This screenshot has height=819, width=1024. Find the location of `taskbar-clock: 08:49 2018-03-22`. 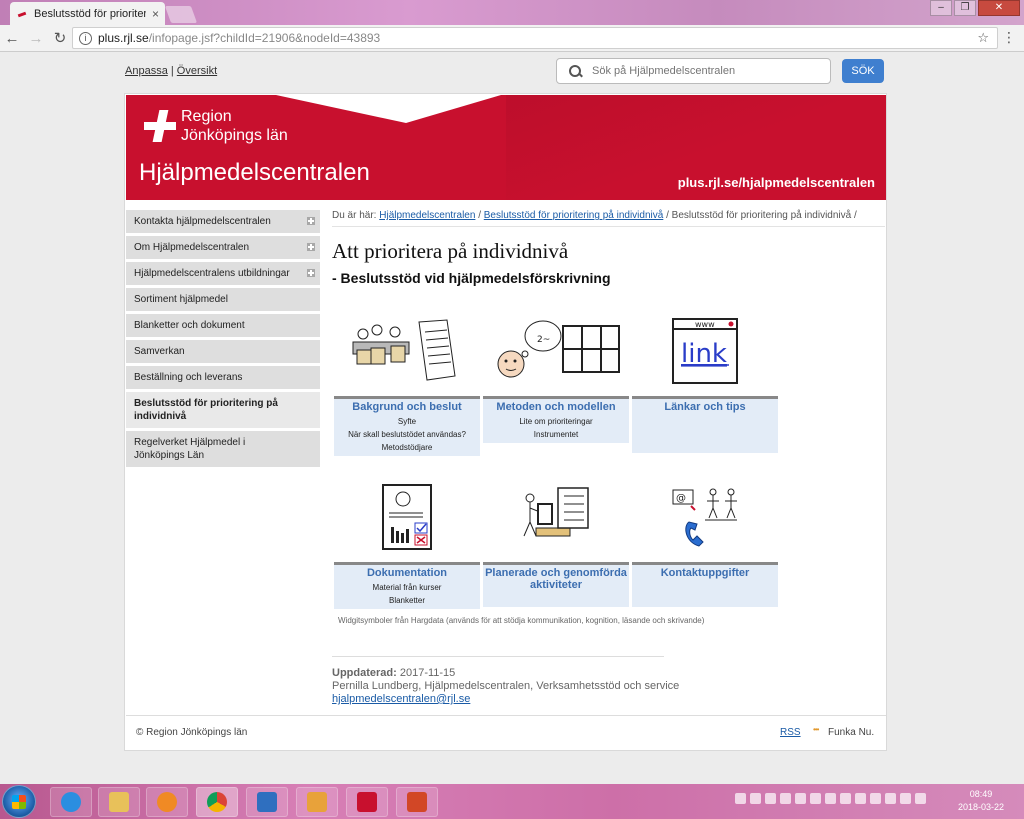

taskbar-clock: 08:49 2018-03-22 is located at coordinates (981, 801).